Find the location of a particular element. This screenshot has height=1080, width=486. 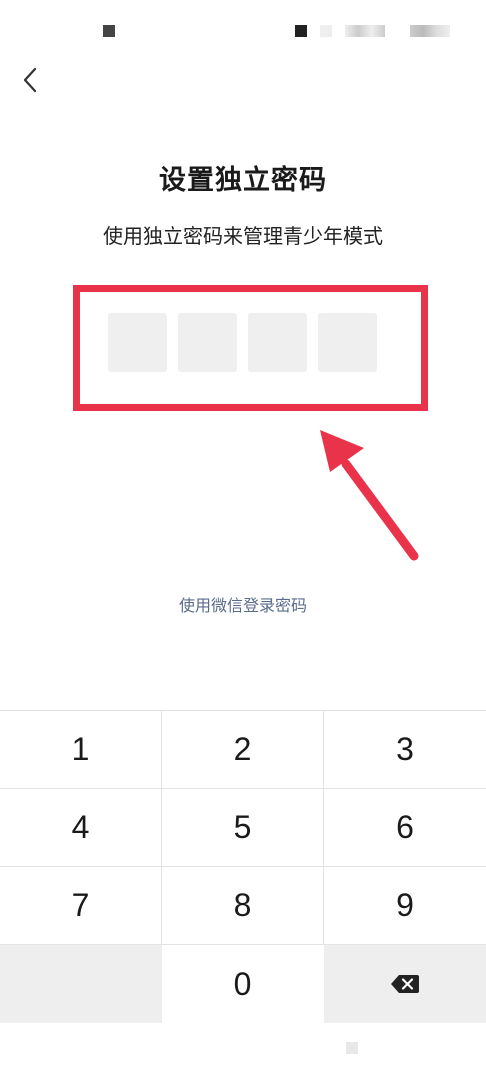

page-subtitle: 使用独立密码来管理青少年模式 is located at coordinates (243, 236).